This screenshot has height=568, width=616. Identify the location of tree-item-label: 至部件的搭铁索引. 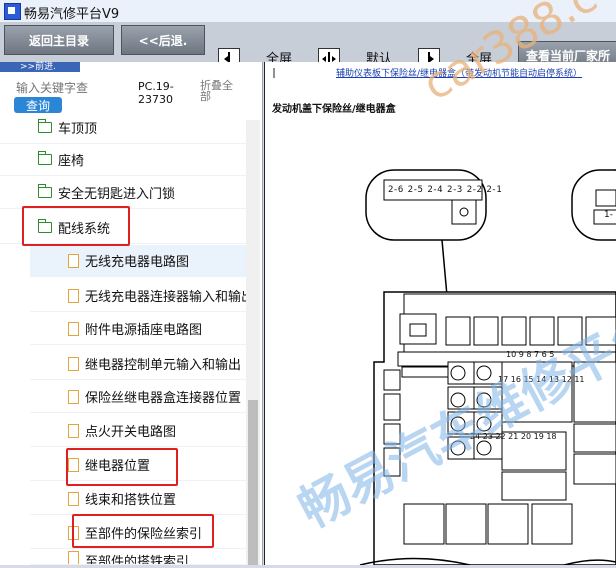
(137, 560).